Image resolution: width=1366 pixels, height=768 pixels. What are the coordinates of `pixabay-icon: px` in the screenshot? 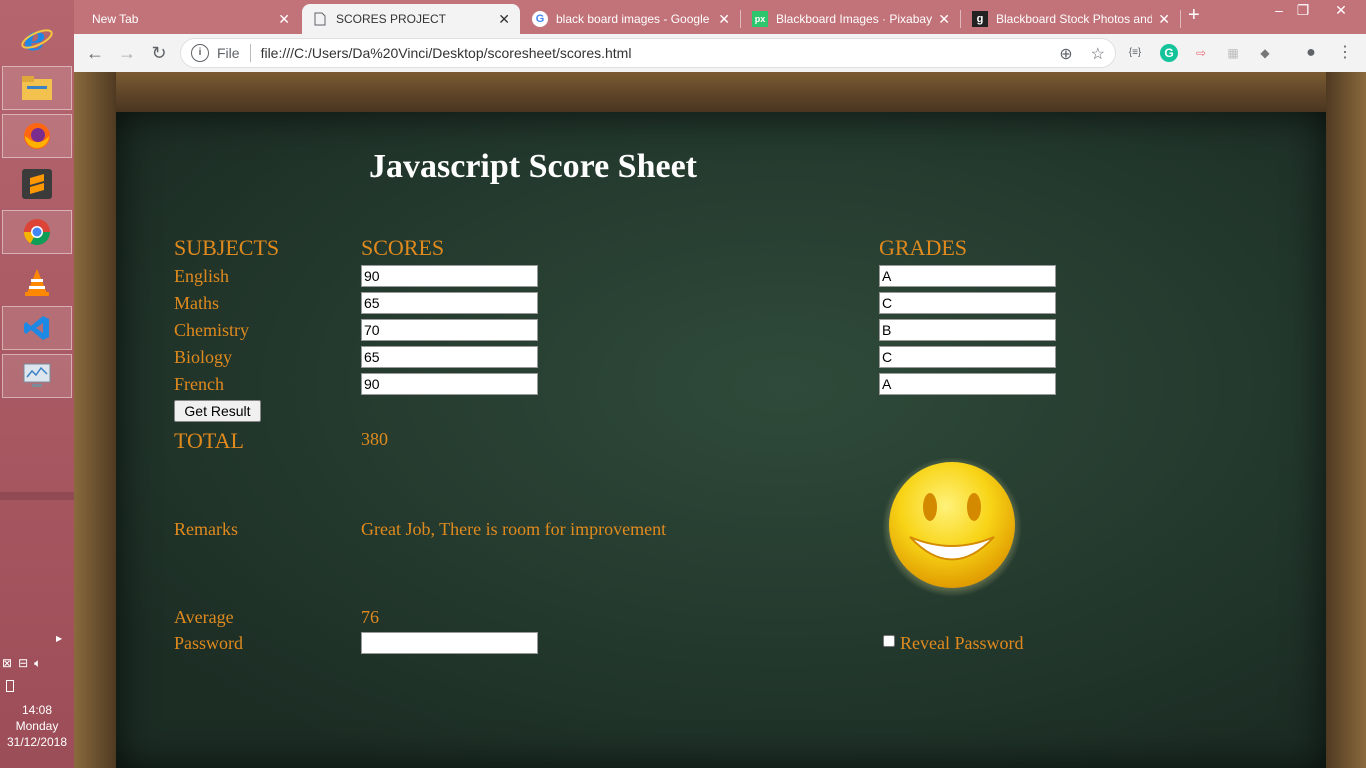 It's located at (760, 19).